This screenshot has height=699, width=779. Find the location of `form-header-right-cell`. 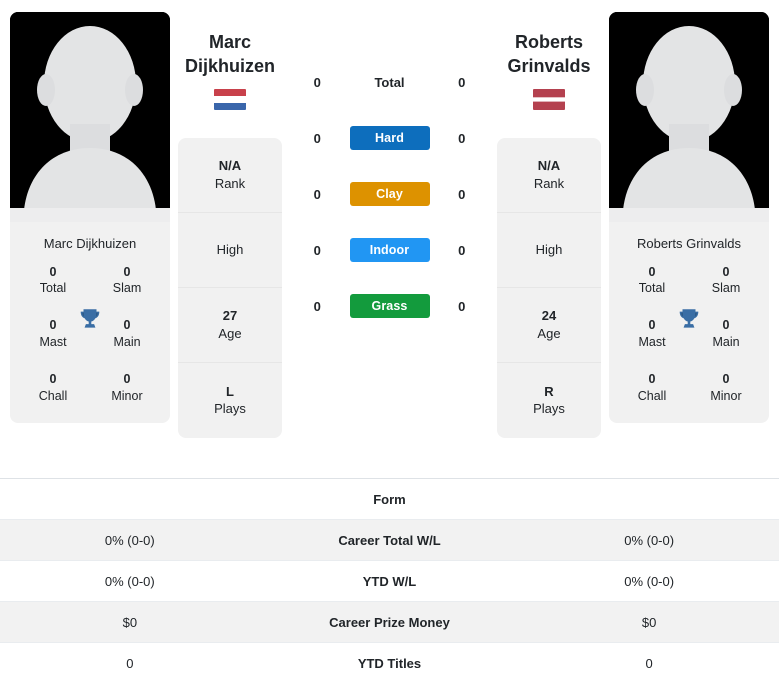

form-header-right-cell is located at coordinates (649, 499).